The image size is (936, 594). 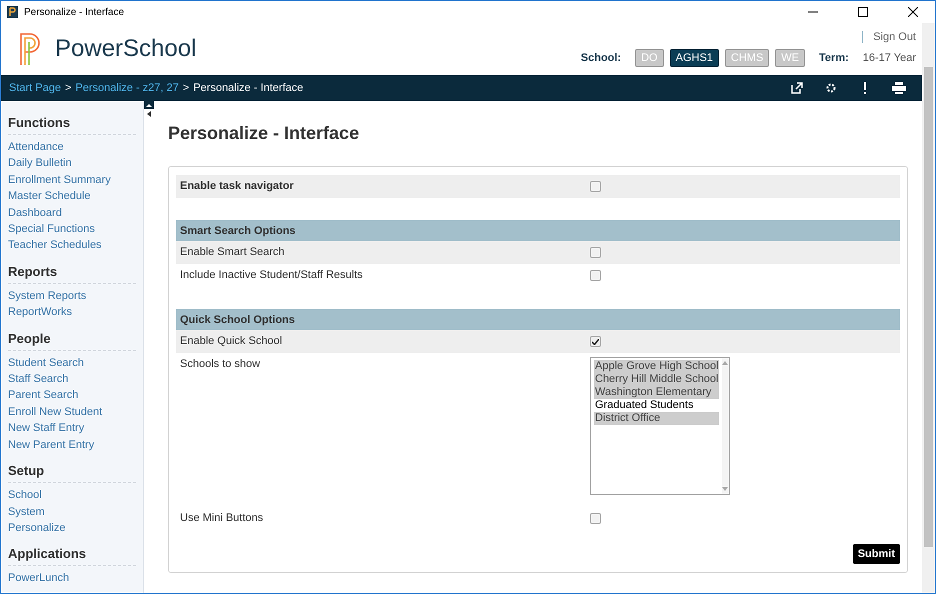 What do you see at coordinates (272, 274) in the screenshot?
I see `option-label: Include Inactive Student/Staff Results` at bounding box center [272, 274].